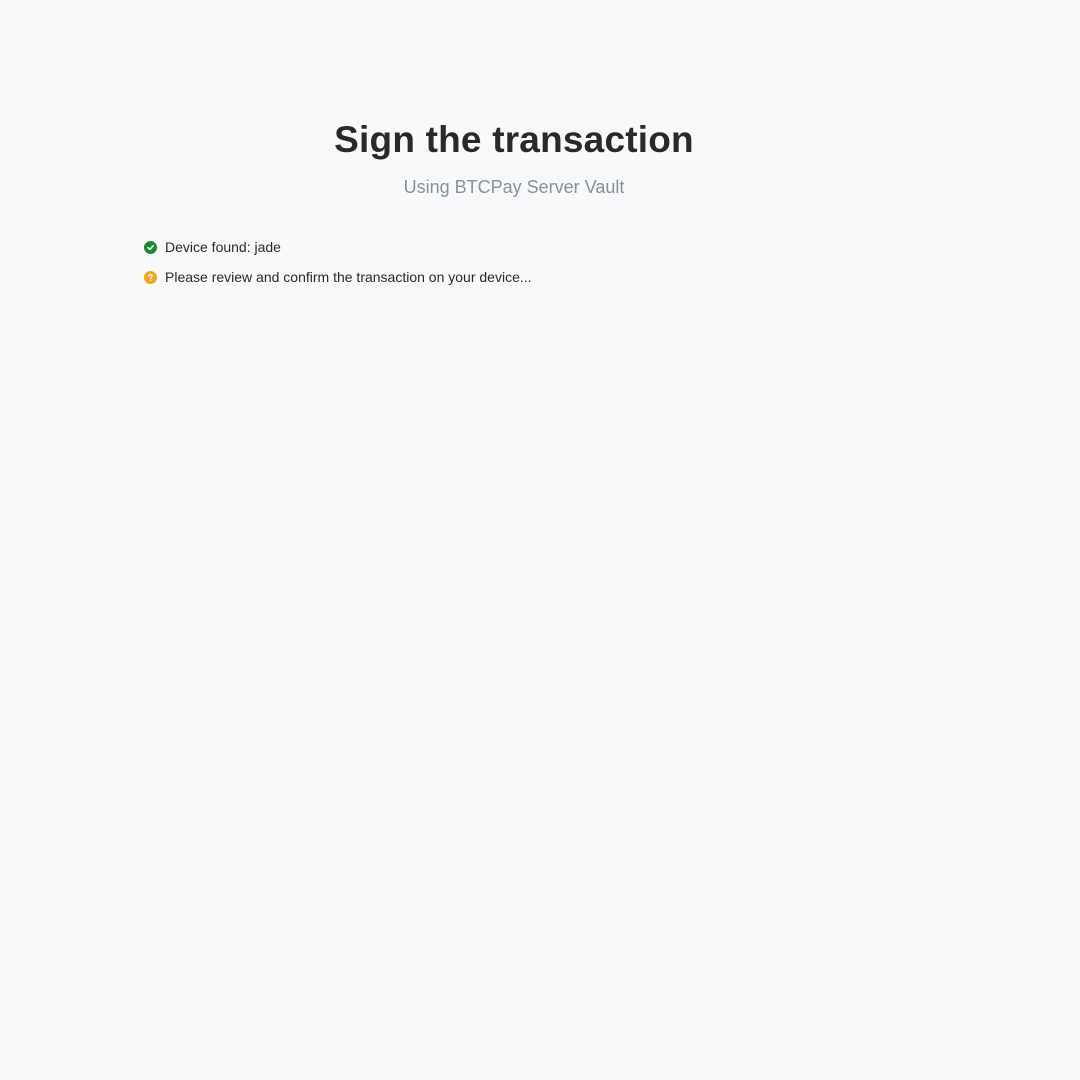  I want to click on status-item-device-found: Device found: jade, so click(338, 247).